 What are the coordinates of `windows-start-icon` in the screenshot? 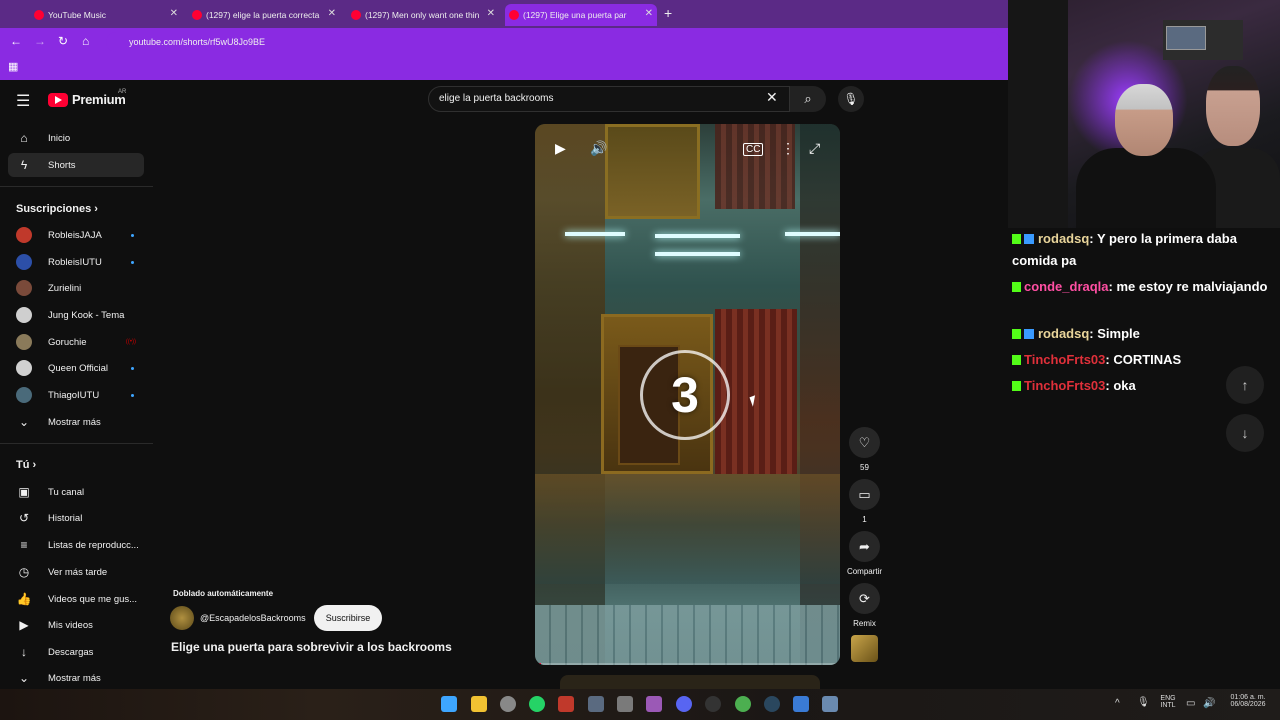 It's located at (449, 704).